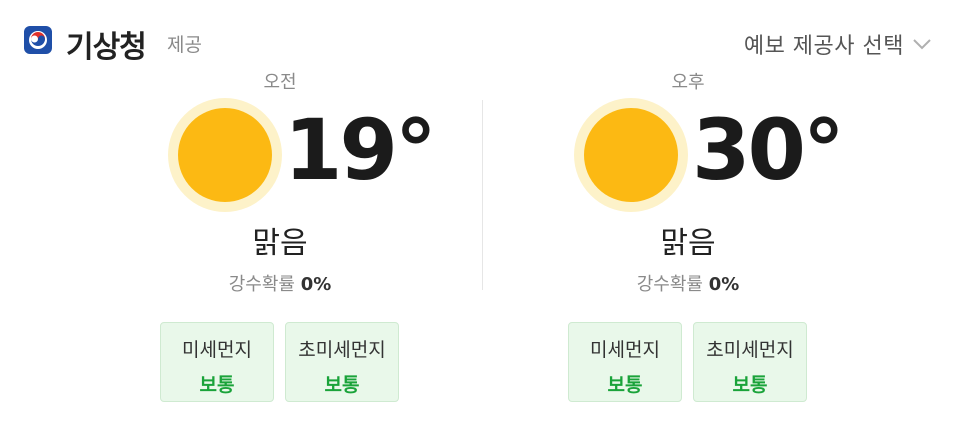  Describe the element at coordinates (688, 82) in the screenshot. I see `period-label: 오후` at that location.